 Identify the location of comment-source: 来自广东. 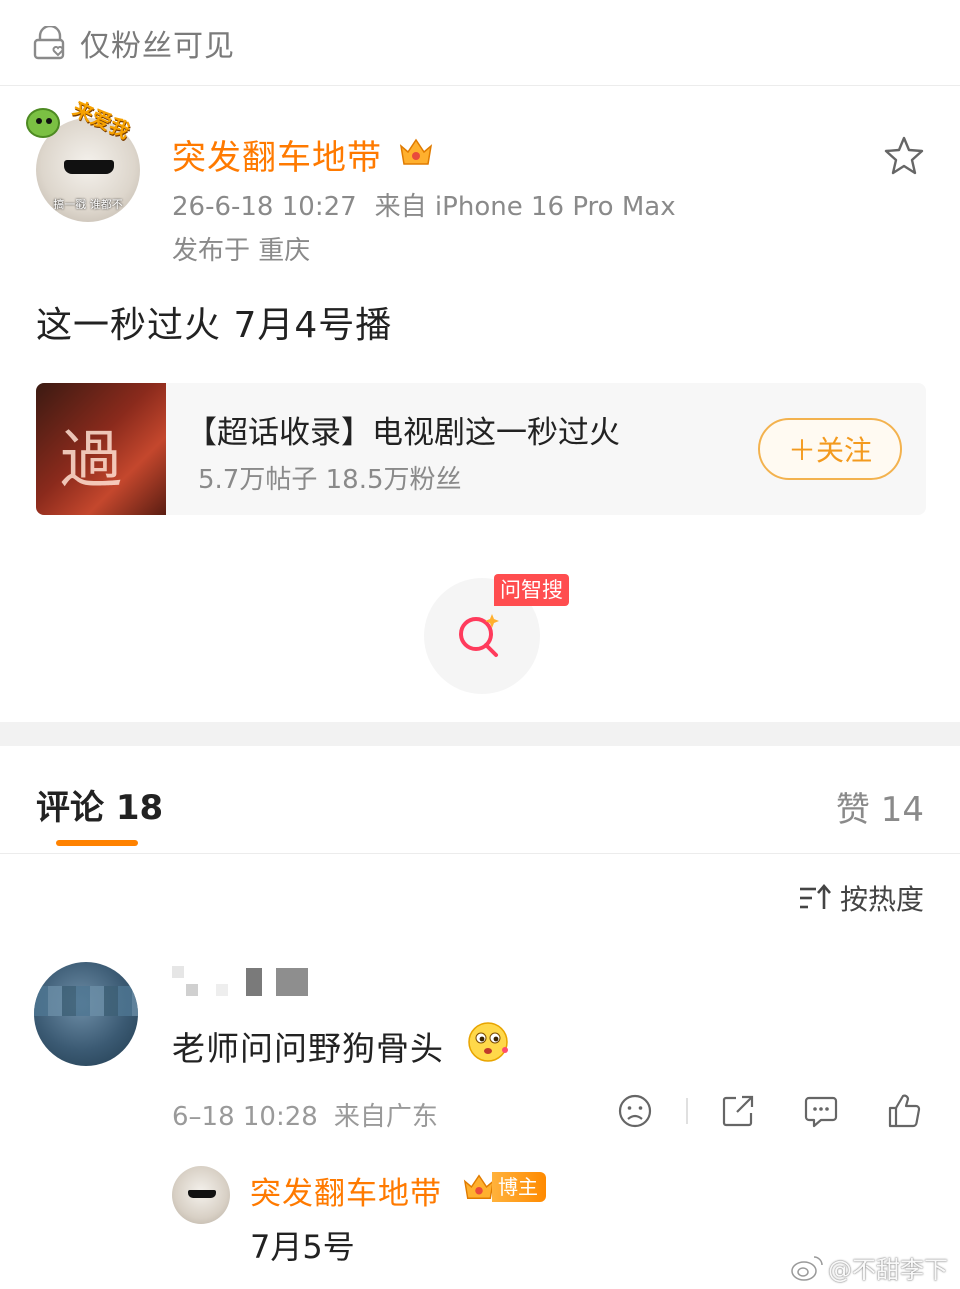
(385, 1117).